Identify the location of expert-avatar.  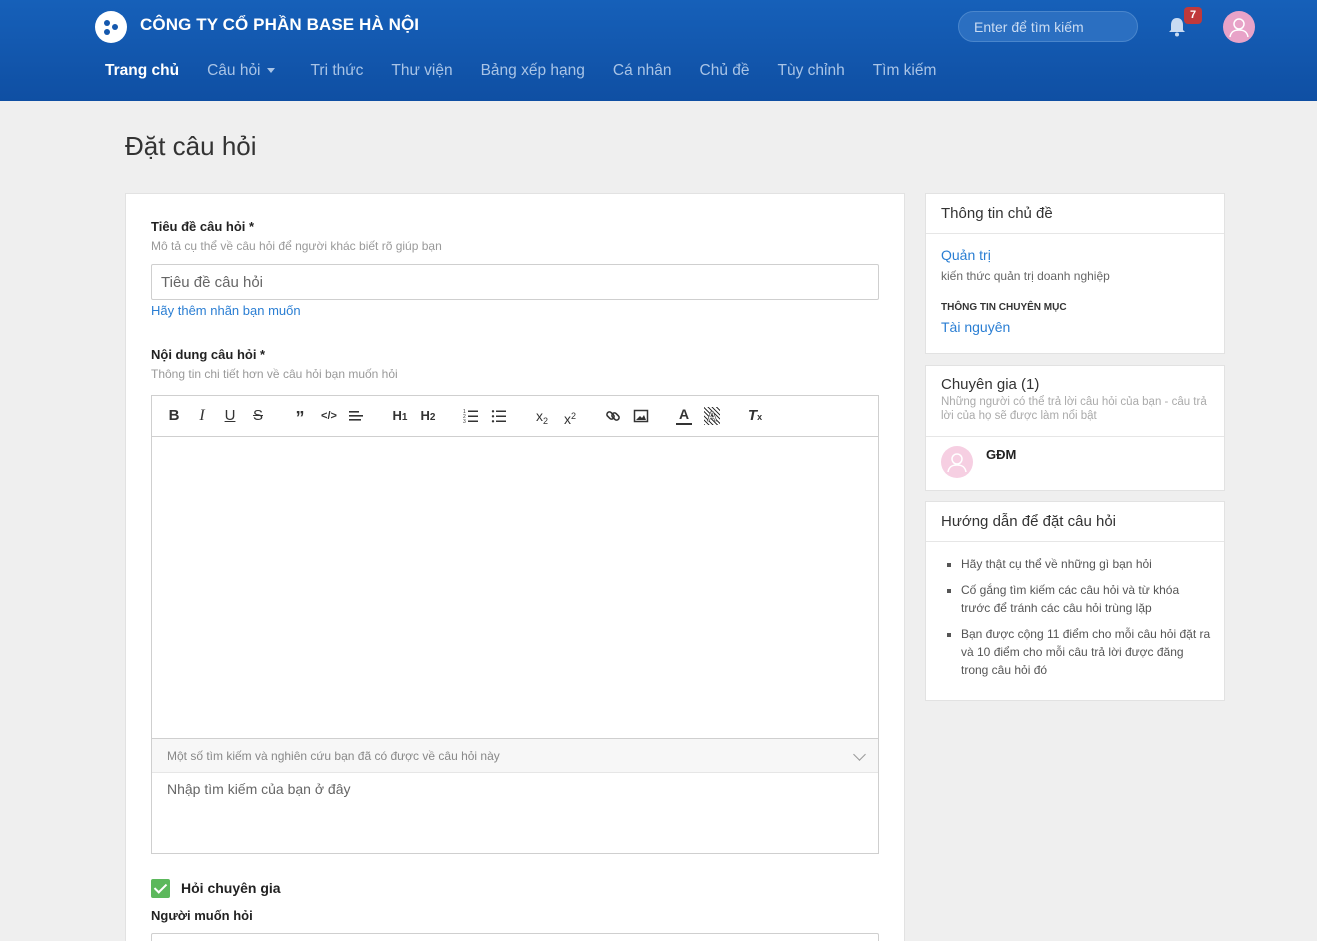
(957, 462).